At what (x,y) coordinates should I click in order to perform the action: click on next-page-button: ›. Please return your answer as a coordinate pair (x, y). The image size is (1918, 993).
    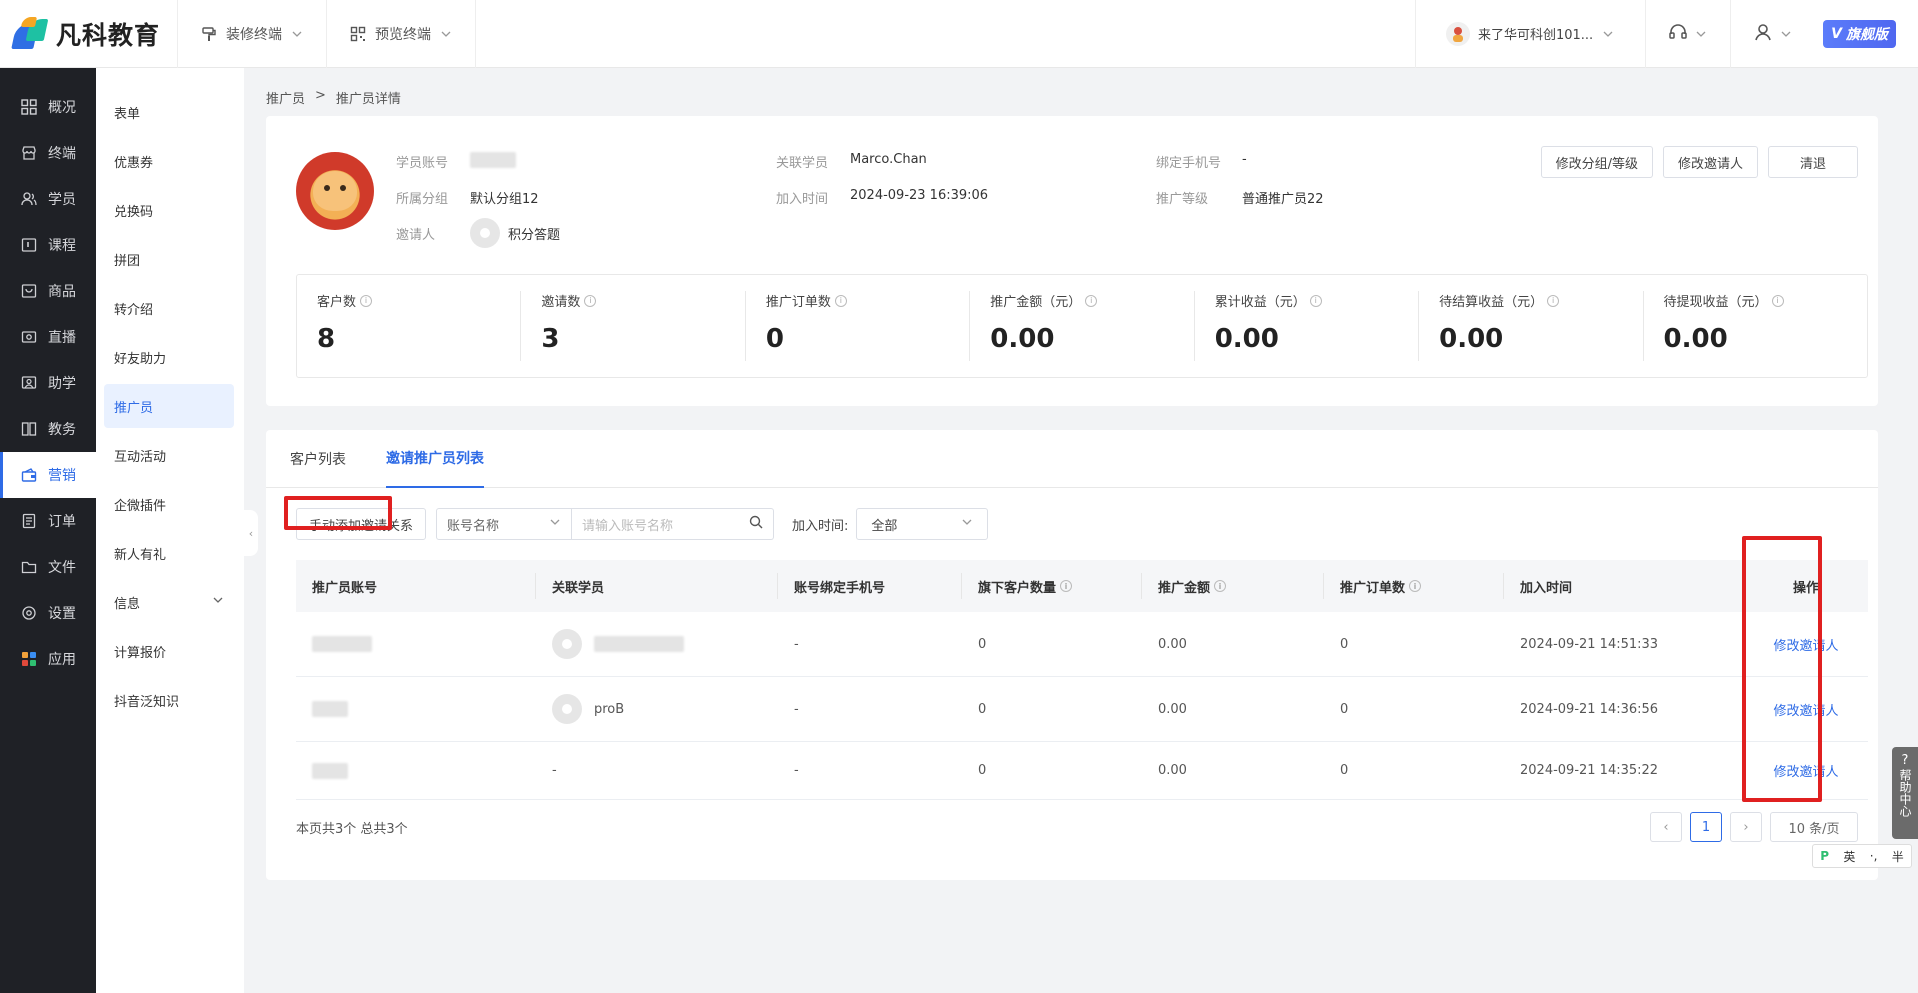
    Looking at the image, I should click on (1746, 827).